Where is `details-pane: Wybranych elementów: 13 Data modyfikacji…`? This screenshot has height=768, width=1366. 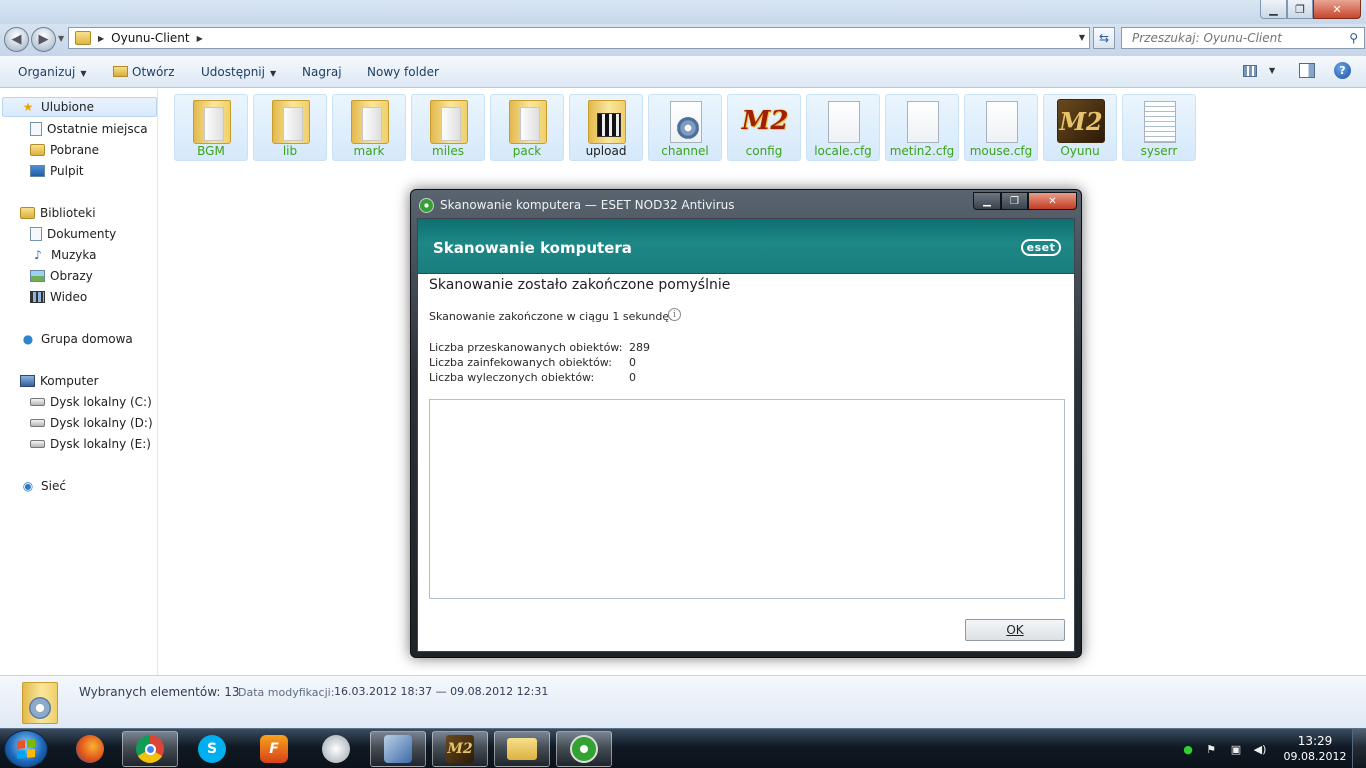
details-pane: Wybranych elementów: 13 Data modyfikacji… is located at coordinates (683, 701).